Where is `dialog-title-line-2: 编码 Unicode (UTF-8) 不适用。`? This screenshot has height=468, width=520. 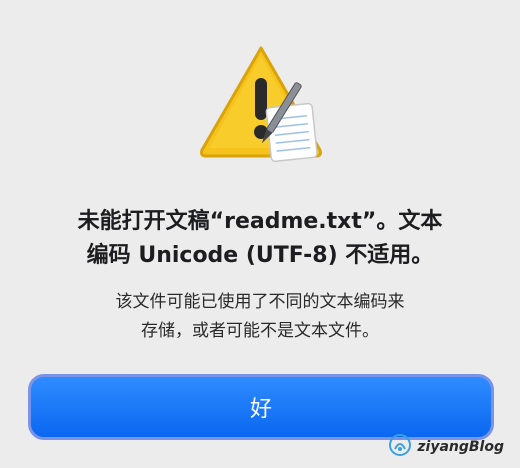 dialog-title-line-2: 编码 Unicode (UTF-8) 不适用。 is located at coordinates (260, 255).